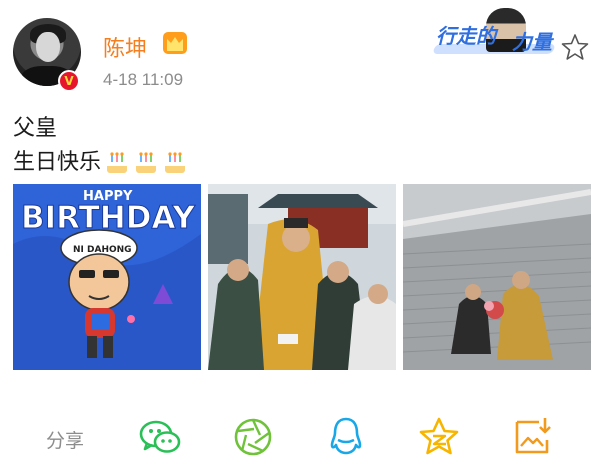 The width and height of the screenshot is (600, 476). I want to click on qzone-icon, so click(439, 437).